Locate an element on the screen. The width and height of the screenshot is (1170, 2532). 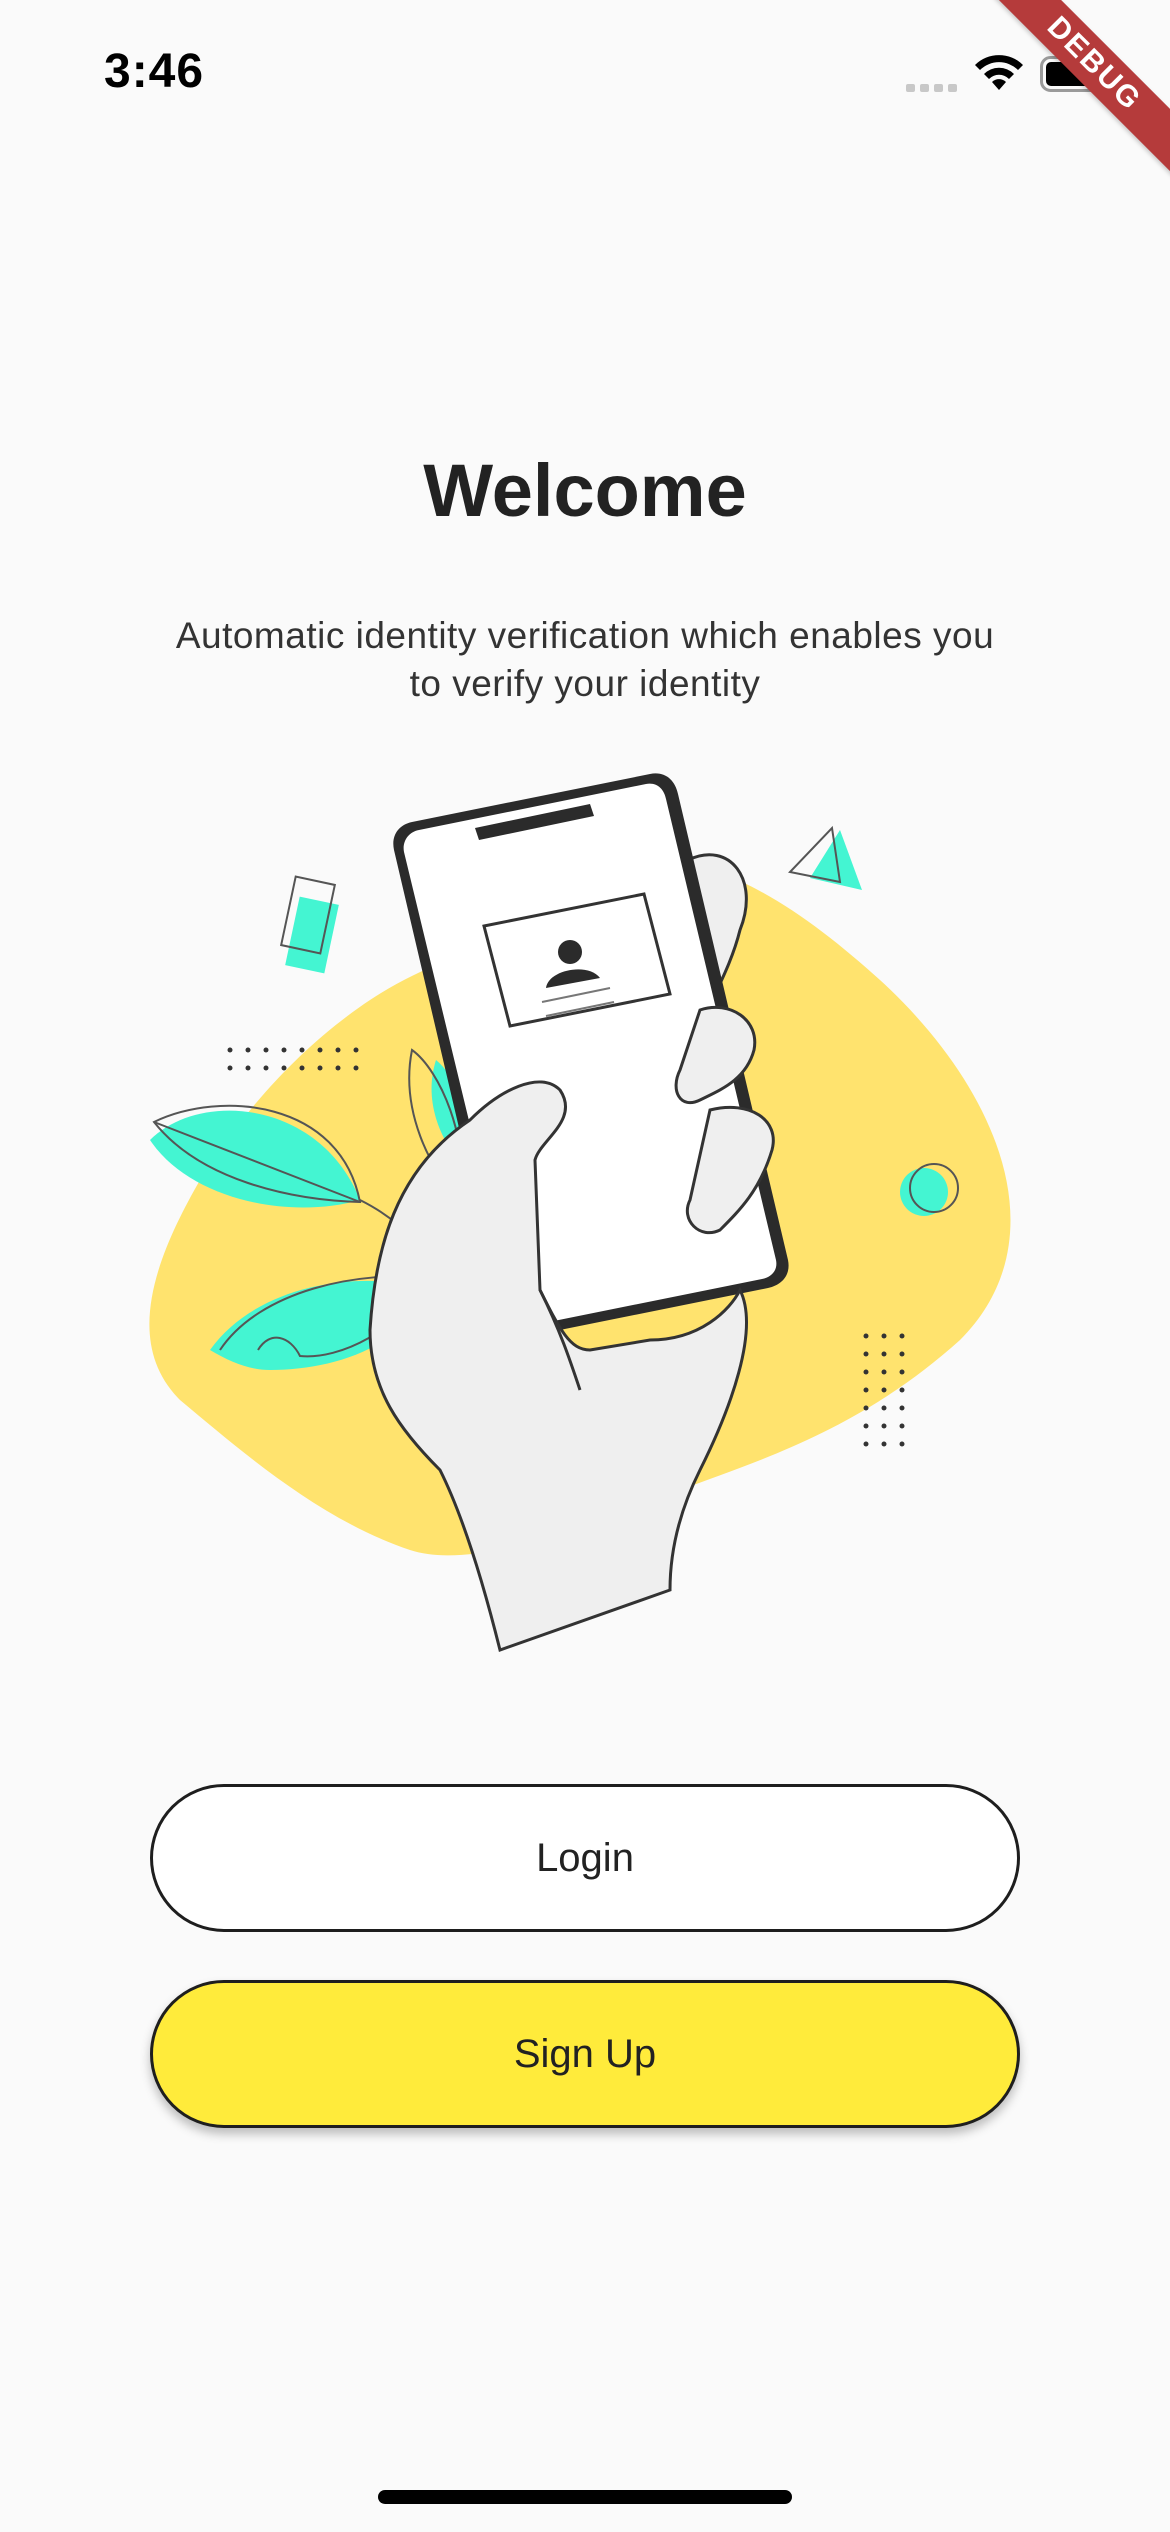
login-button: Login is located at coordinates (585, 1858).